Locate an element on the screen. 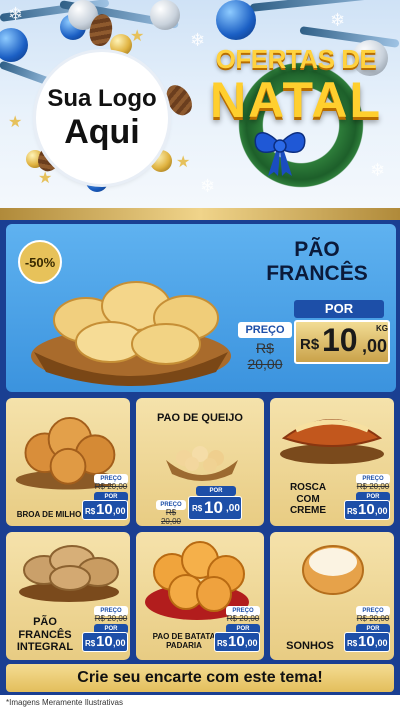 The width and height of the screenshot is (400, 711). price-tag-pao-de-batata: PREÇO R$ 20,00 POR R$ 10 ,00 is located at coordinates (242, 629).